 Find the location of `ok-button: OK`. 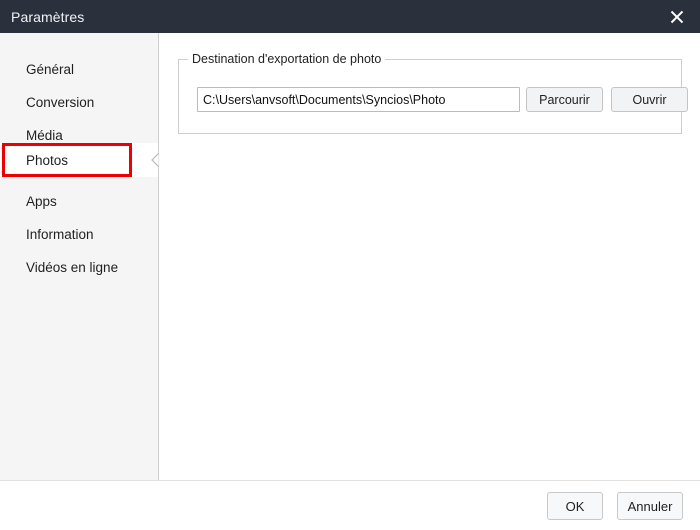

ok-button: OK is located at coordinates (575, 506).